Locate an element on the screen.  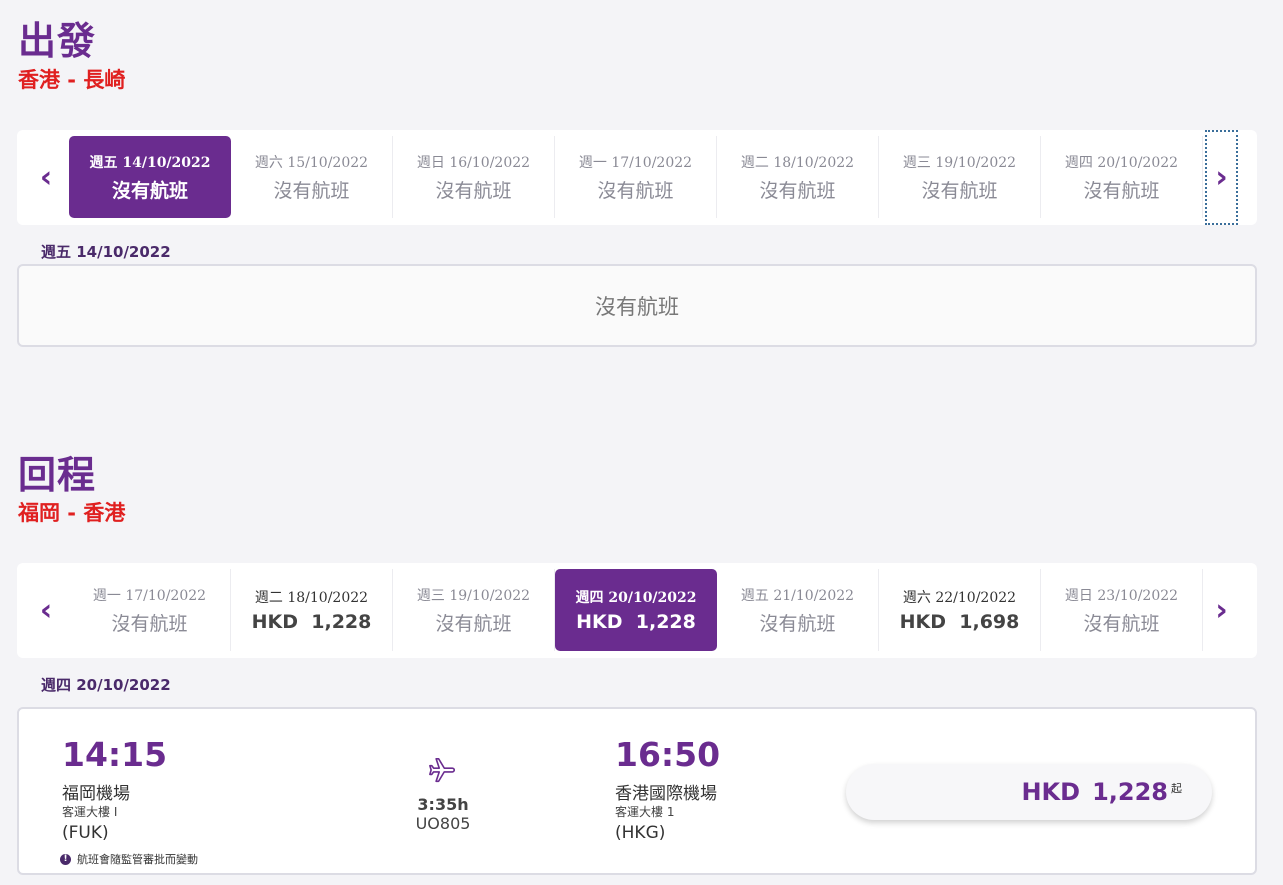
arrival-time: 16:50 is located at coordinates (668, 754).